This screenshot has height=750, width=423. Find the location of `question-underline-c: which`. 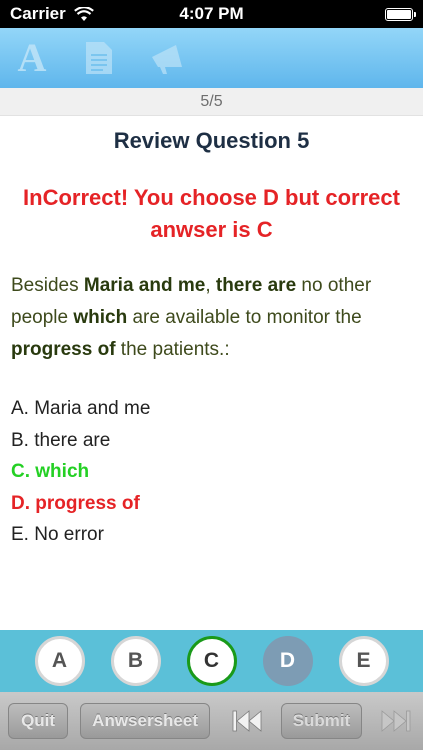

question-underline-c: which is located at coordinates (100, 317).